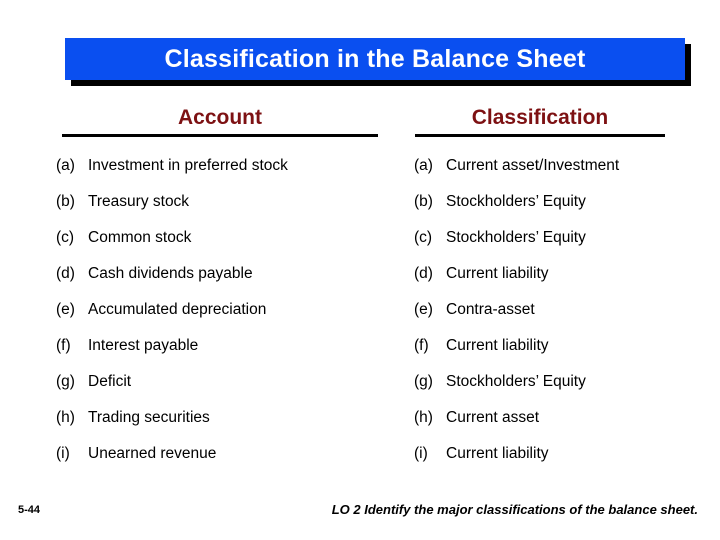 Image resolution: width=720 pixels, height=540 pixels. What do you see at coordinates (152, 453) in the screenshot?
I see `account-value: Unearned revenue` at bounding box center [152, 453].